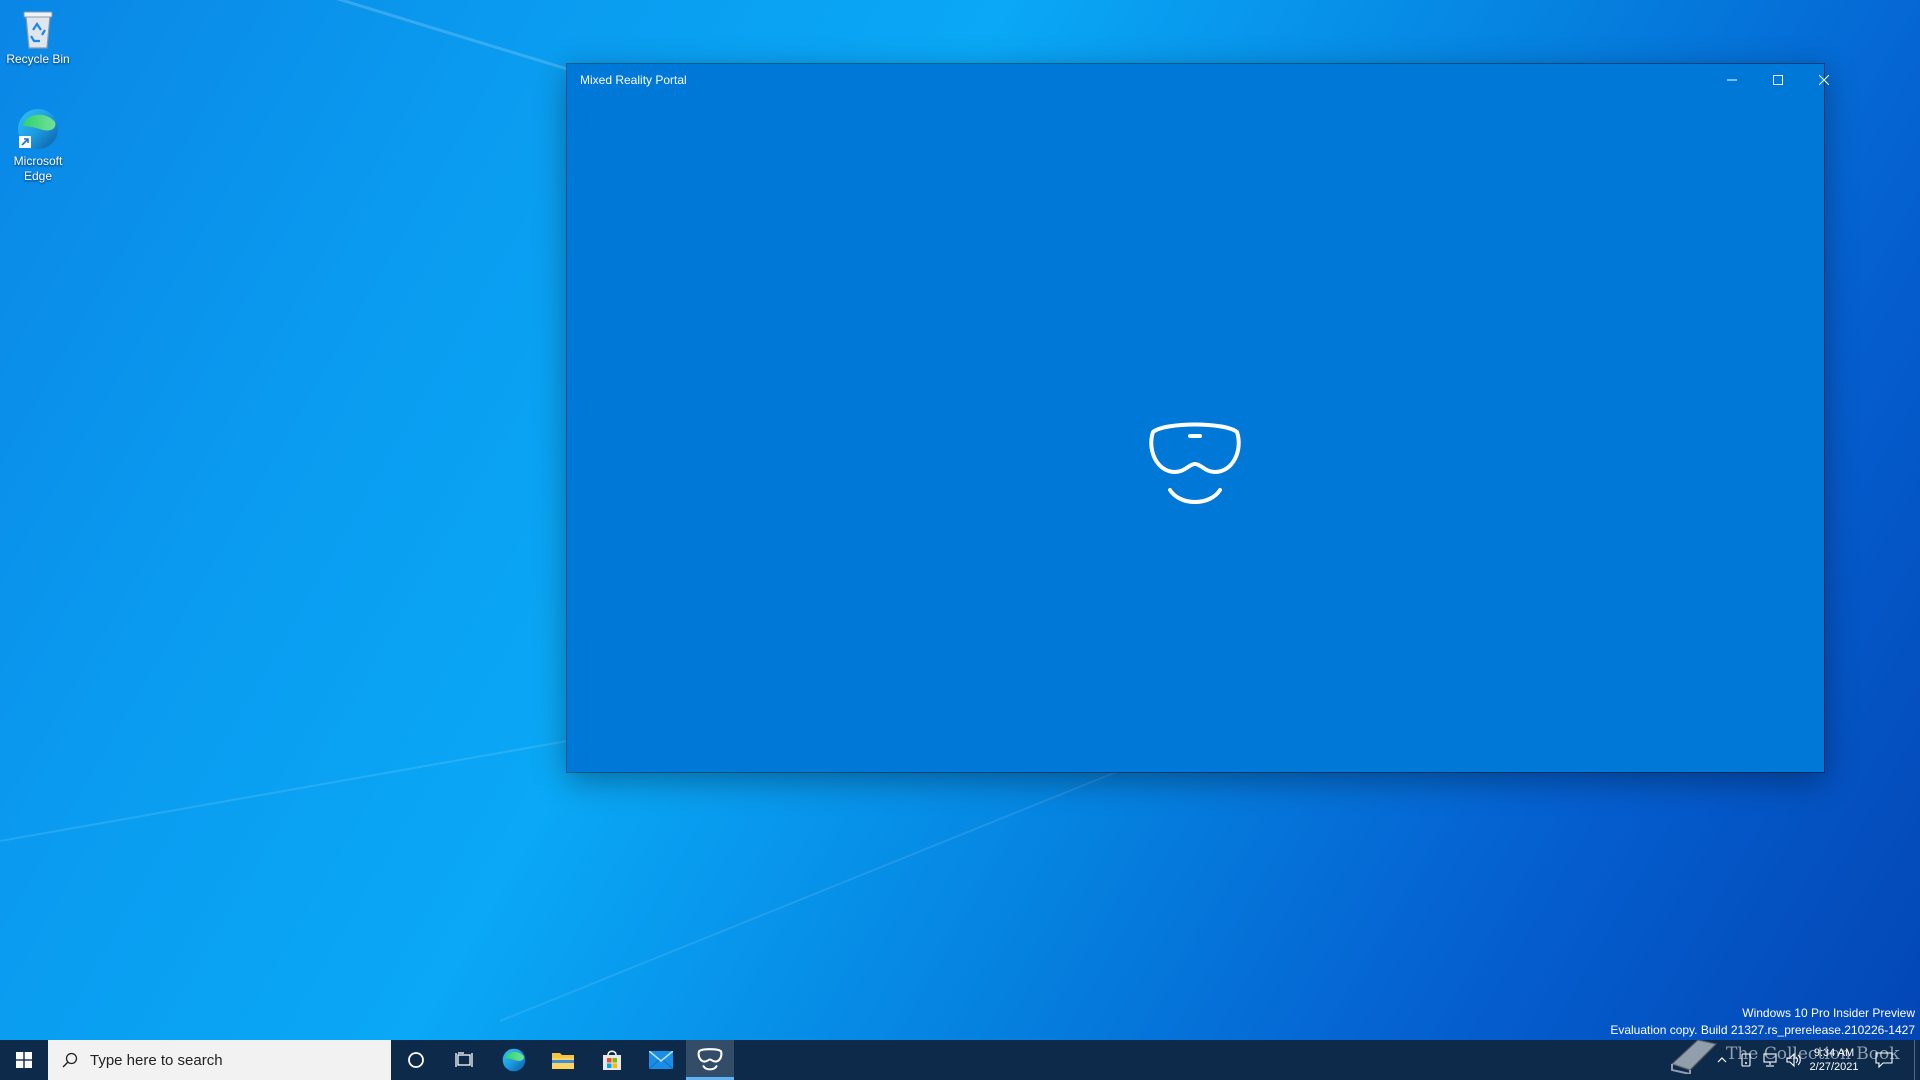  I want to click on desktop-icon-microsoft-edge: Microsoft Edge, so click(38, 145).